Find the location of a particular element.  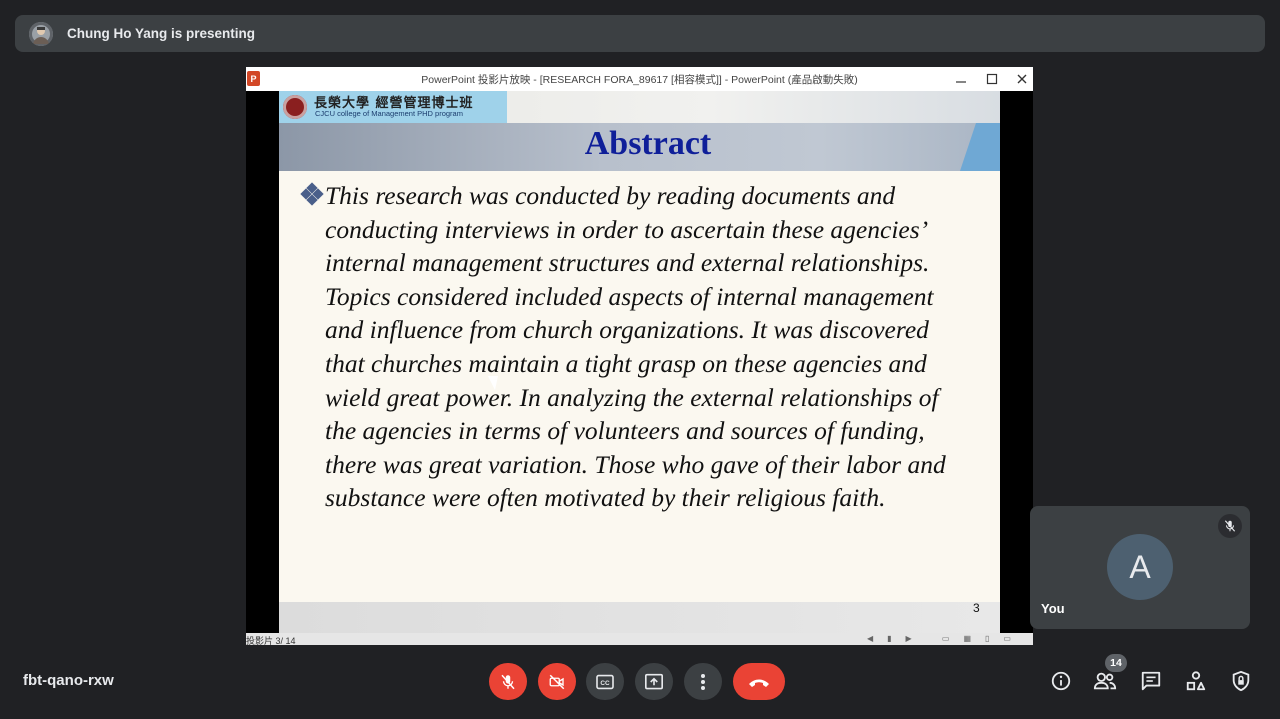

university-seal-icon is located at coordinates (295, 107).